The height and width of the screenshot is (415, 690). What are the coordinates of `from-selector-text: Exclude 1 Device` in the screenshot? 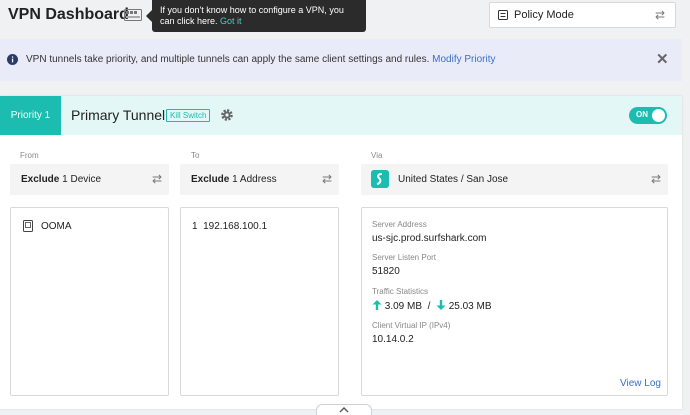 It's located at (61, 179).